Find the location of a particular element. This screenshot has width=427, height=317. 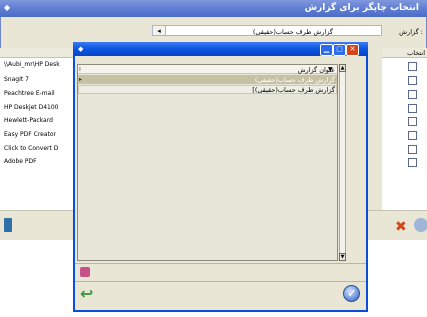

check-icon: ✓ is located at coordinates (352, 293).